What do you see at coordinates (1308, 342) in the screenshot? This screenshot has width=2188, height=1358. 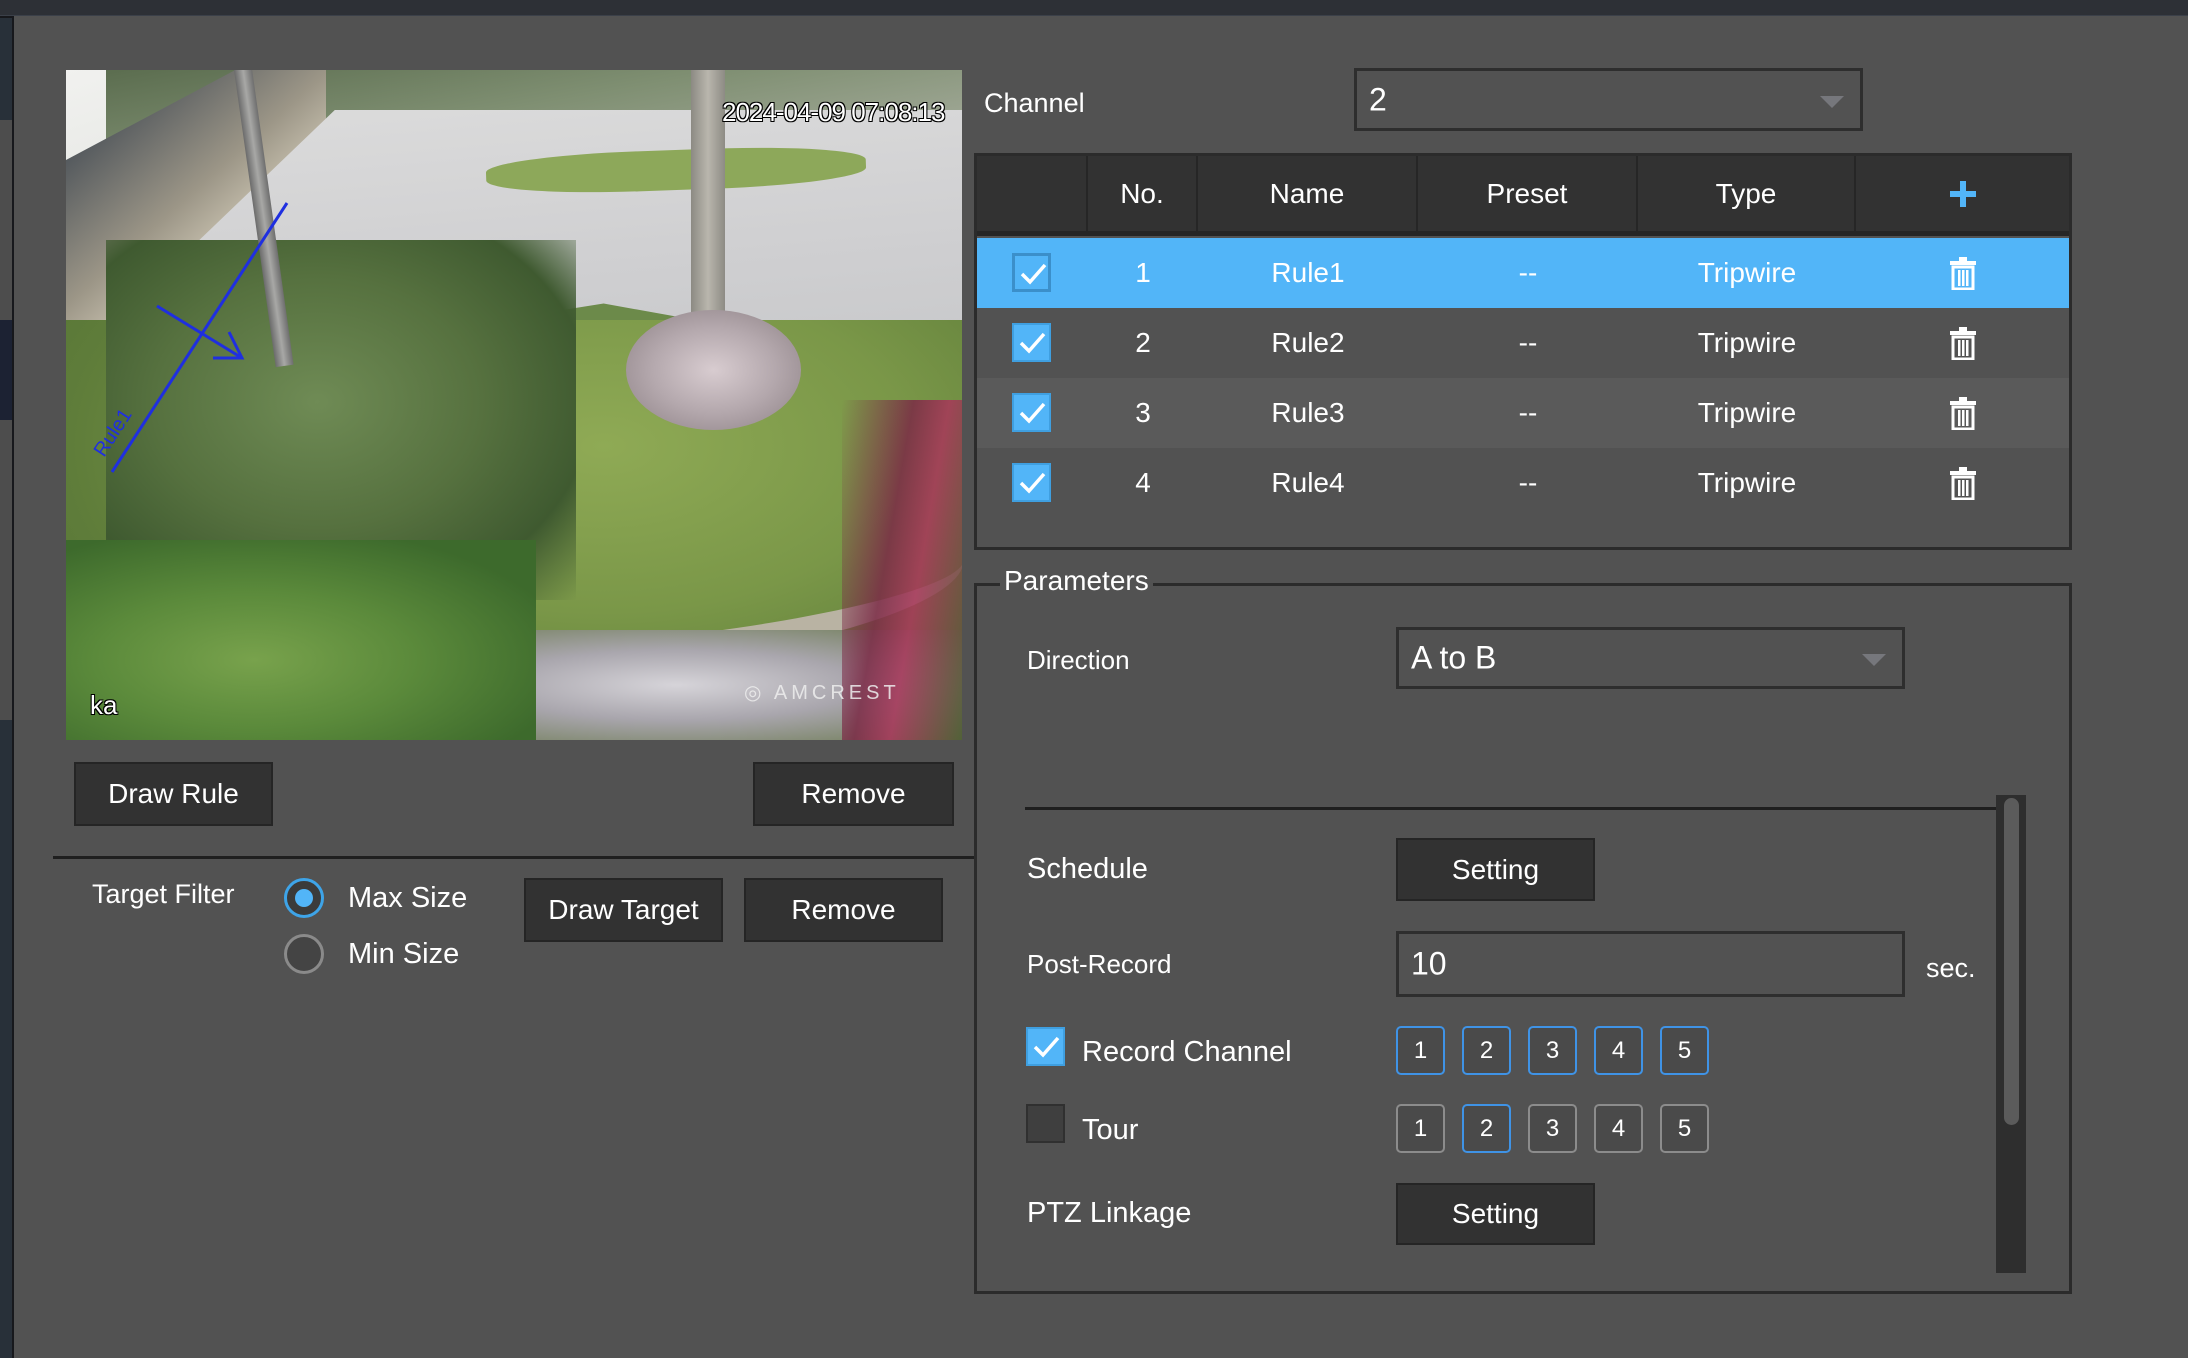 I see `cell-name: Rule2` at bounding box center [1308, 342].